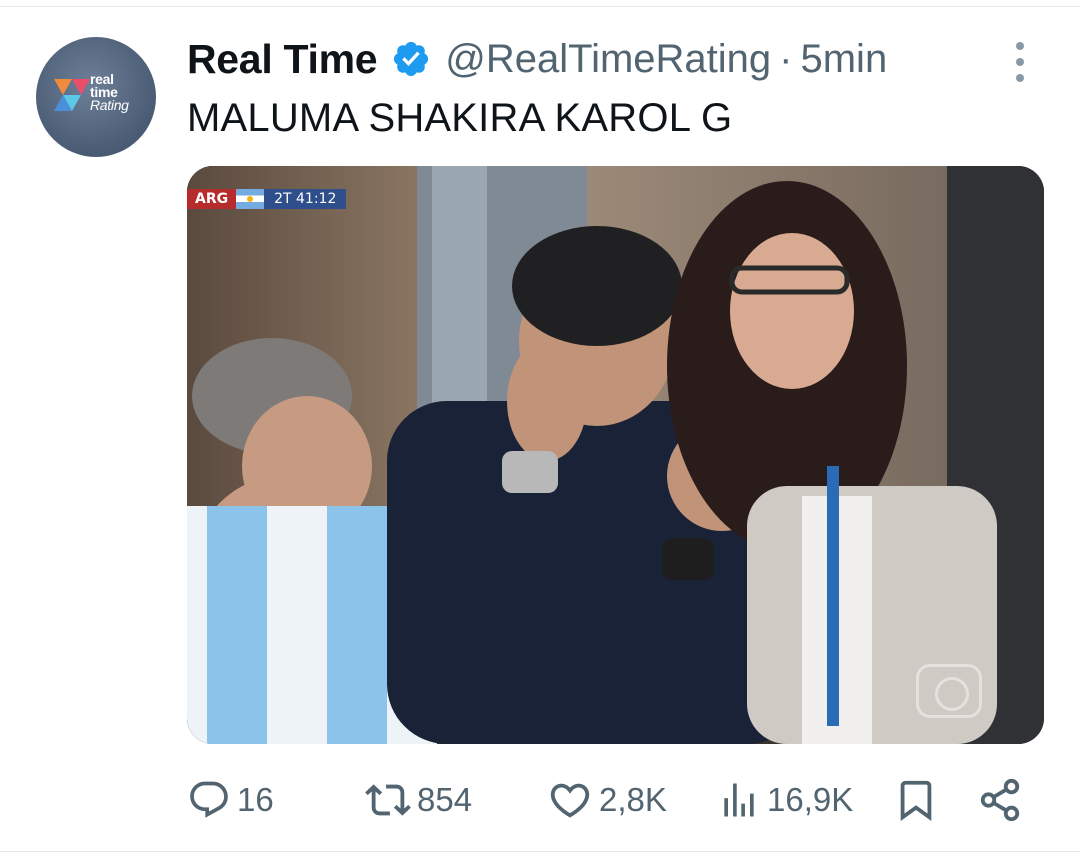 This screenshot has width=1080, height=857. I want to click on bookmark-icon, so click(916, 800).